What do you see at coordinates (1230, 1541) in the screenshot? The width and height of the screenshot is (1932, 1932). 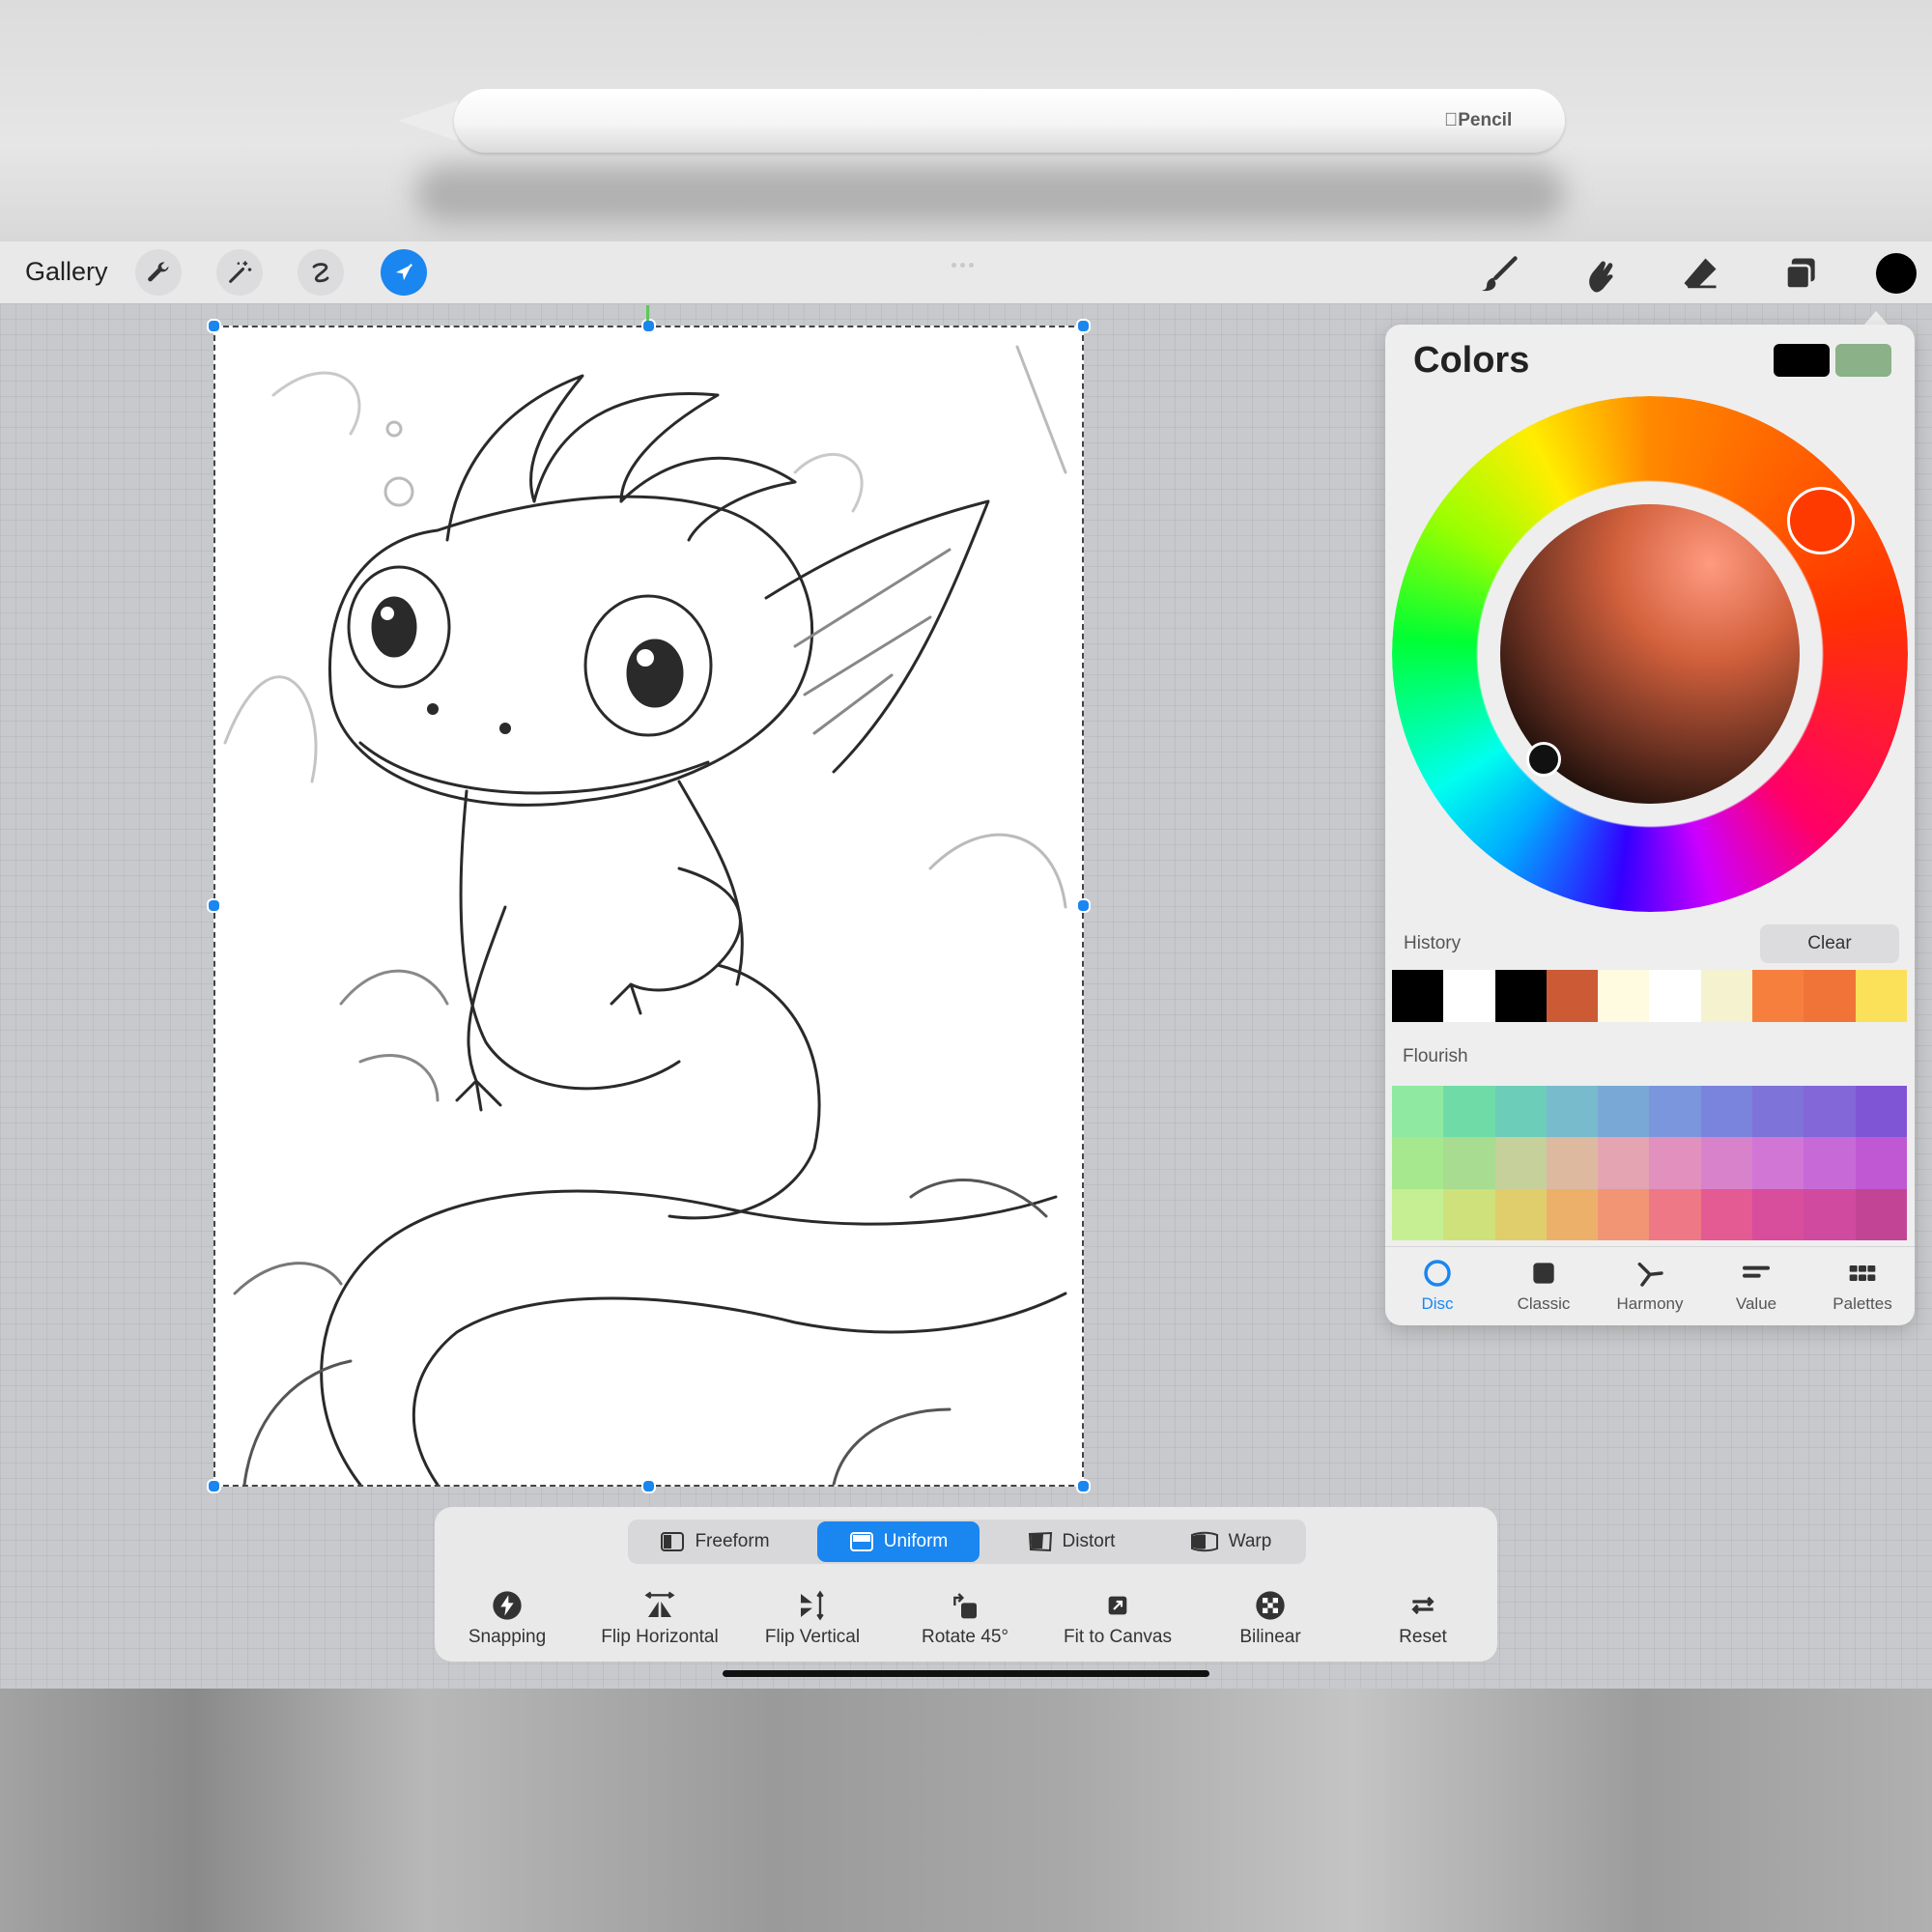 I see `tab-warp: Warp` at bounding box center [1230, 1541].